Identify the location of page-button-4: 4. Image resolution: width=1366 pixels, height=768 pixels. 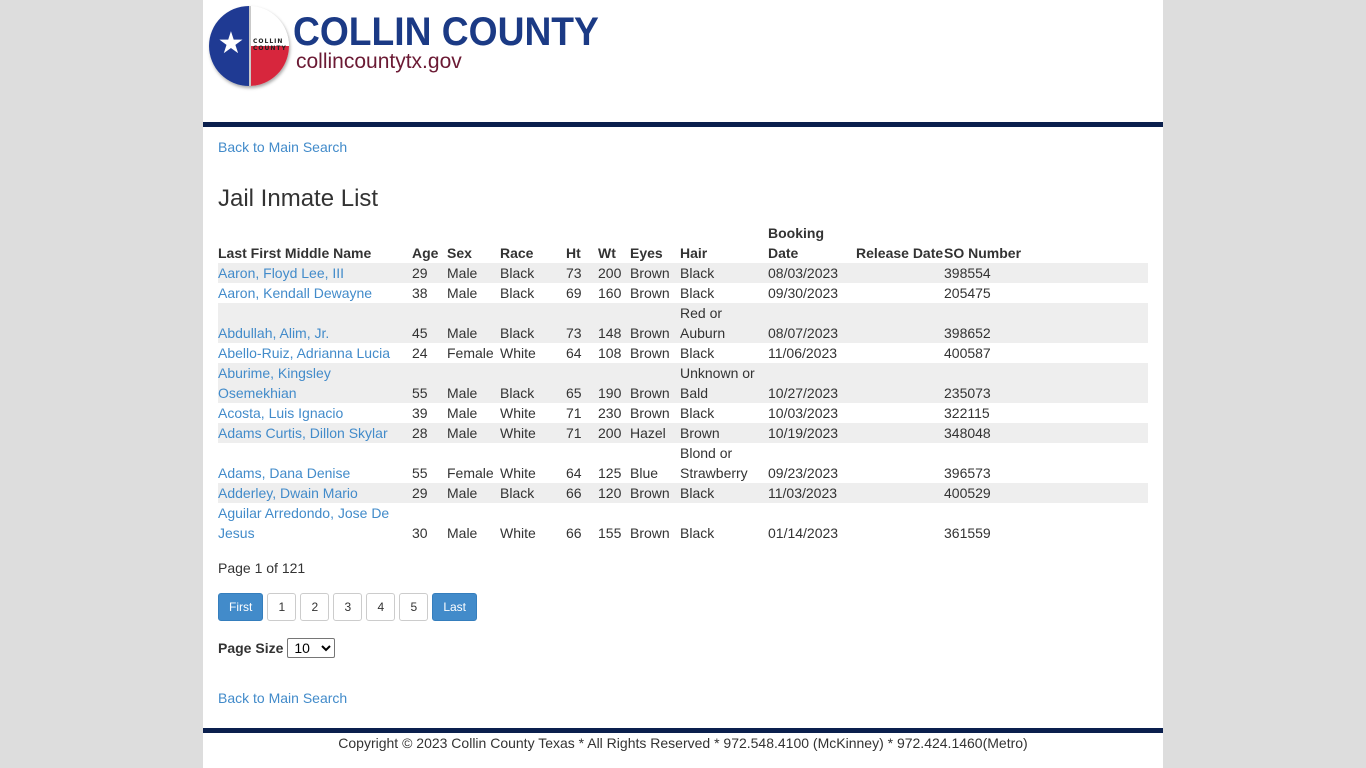
(381, 607).